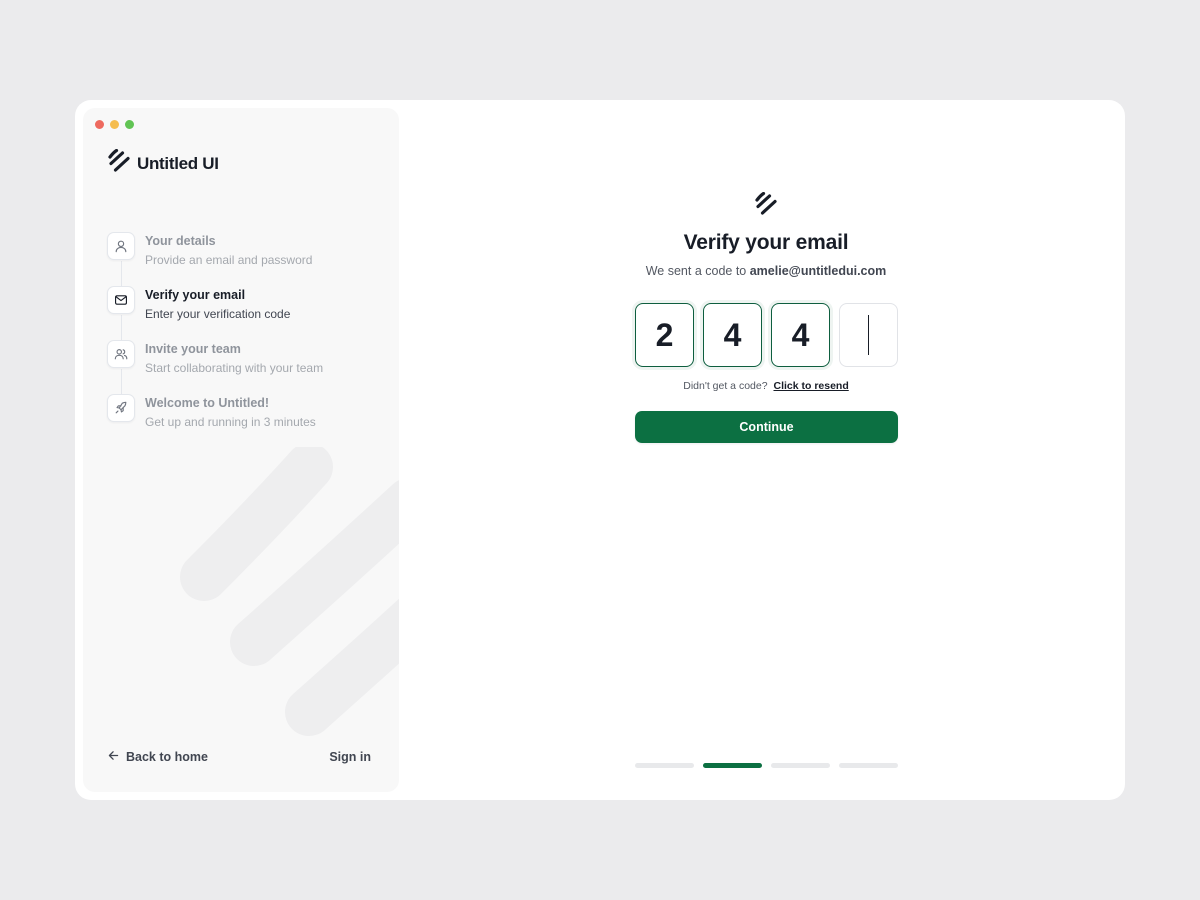 This screenshot has width=1200, height=900. I want to click on resend-row: Didn't get a code? Click to resend, so click(762, 386).